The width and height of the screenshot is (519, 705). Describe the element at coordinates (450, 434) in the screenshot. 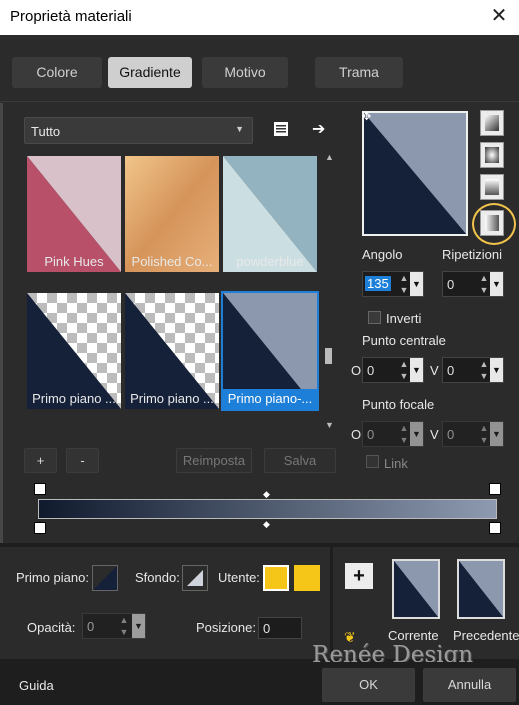

I see `focal-v-value: 0` at that location.